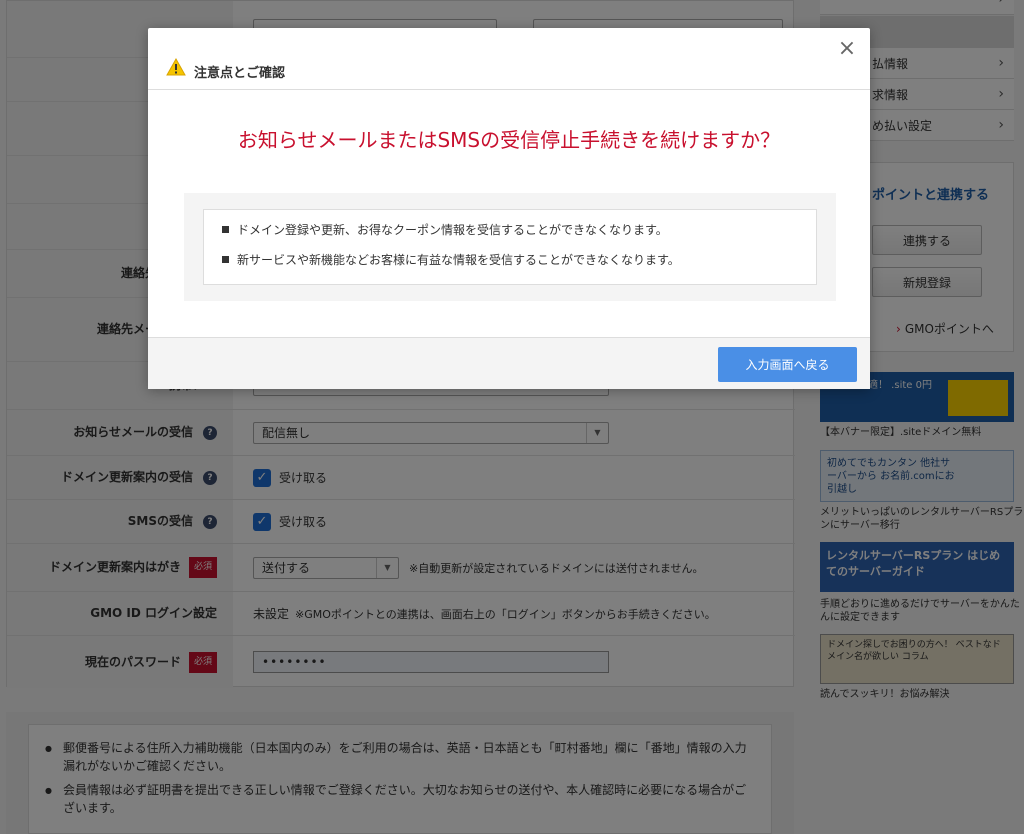 The image size is (1024, 834). I want to click on dialog-title: 注意点とご確認, so click(240, 73).